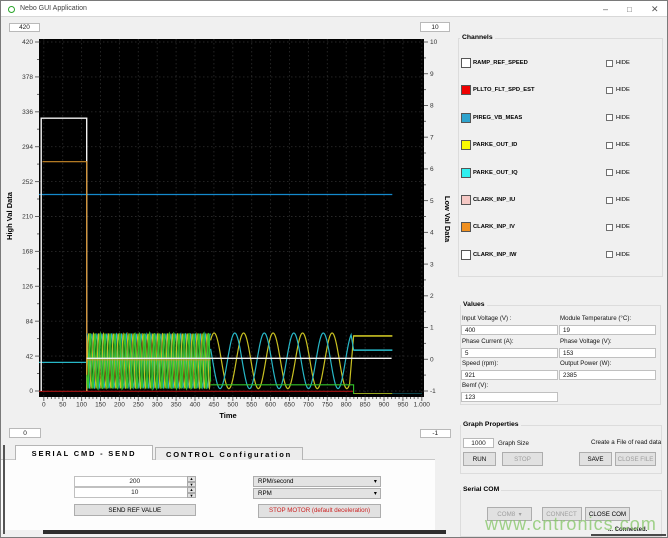  Describe the element at coordinates (365, 405) in the screenshot. I see `svg-text: 850` at that location.